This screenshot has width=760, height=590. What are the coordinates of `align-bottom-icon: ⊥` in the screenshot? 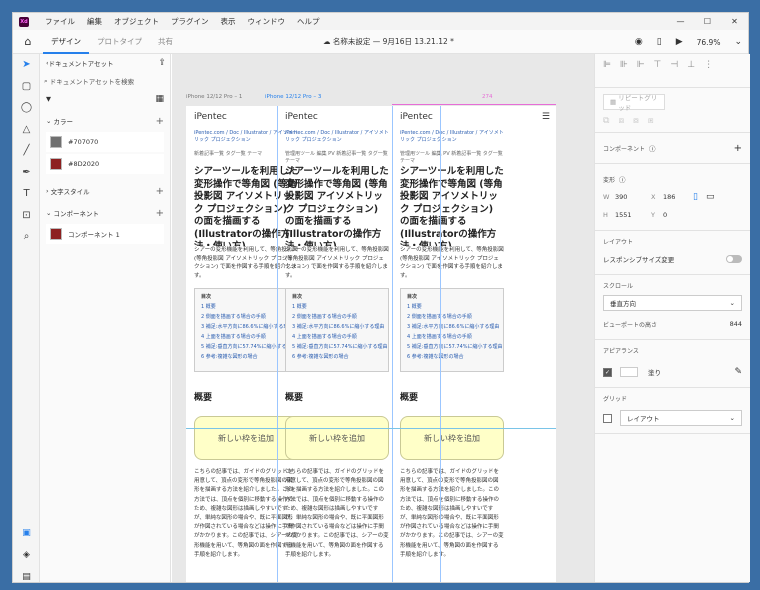 It's located at (691, 65).